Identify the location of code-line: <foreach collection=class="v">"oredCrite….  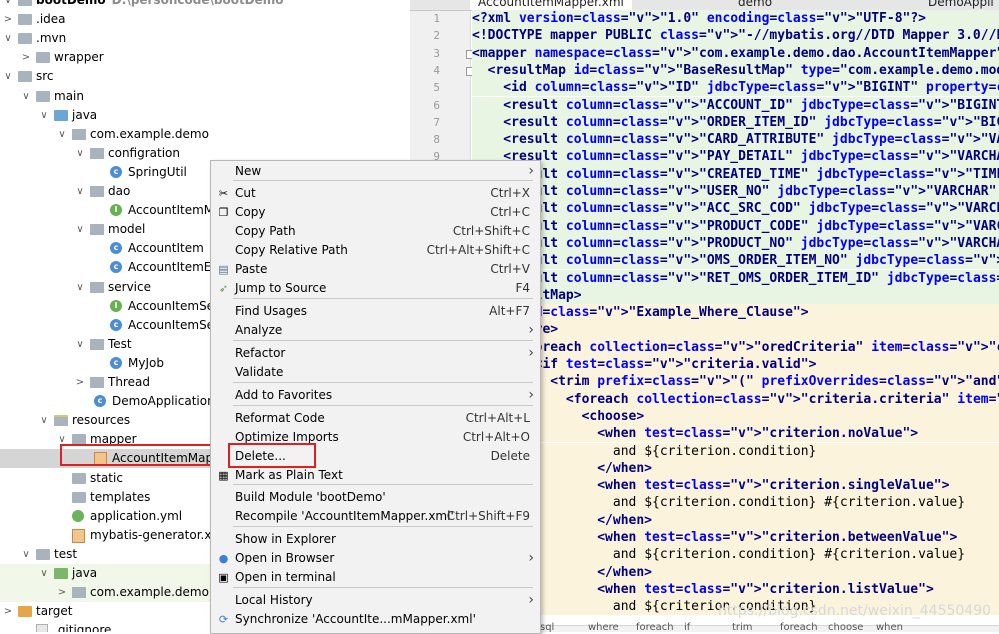
(735, 347).